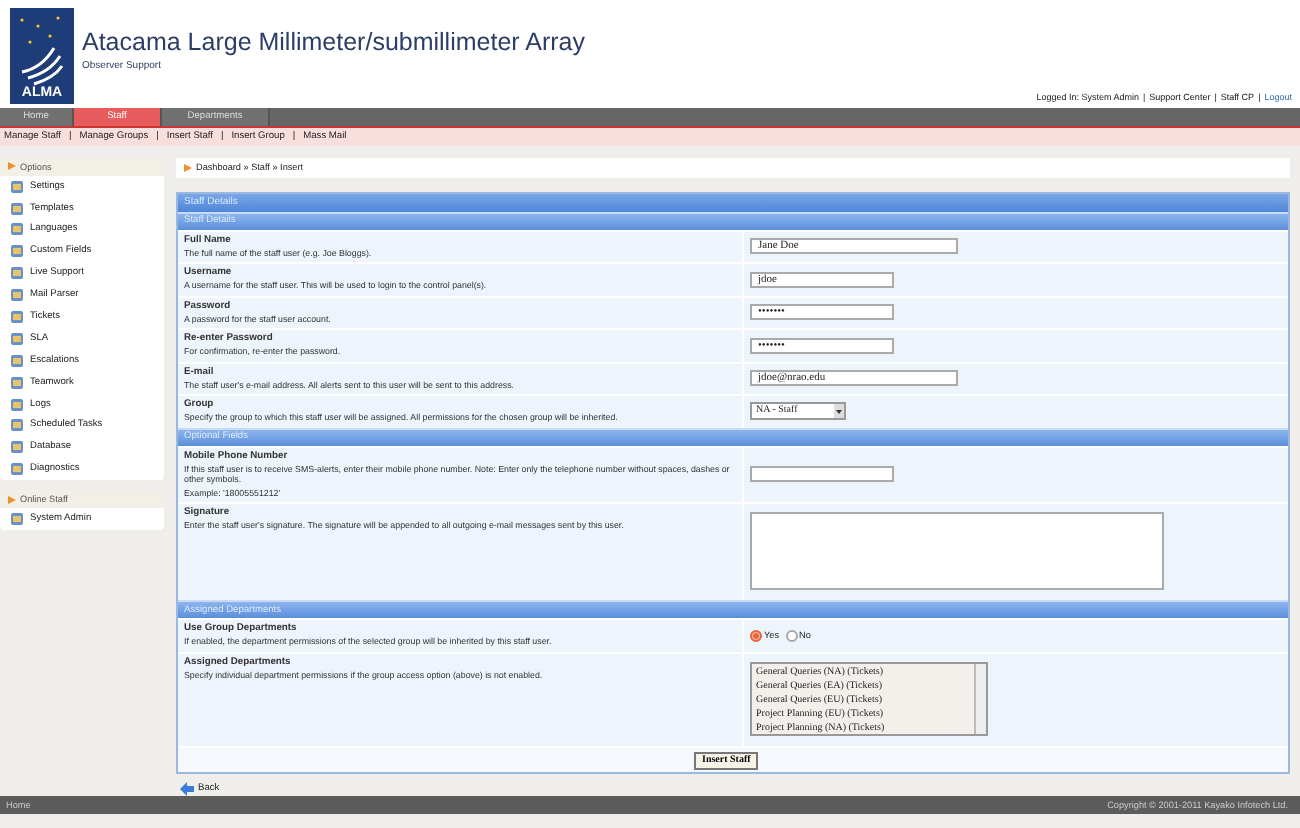  Describe the element at coordinates (17, 519) in the screenshot. I see `menu-item-icon` at that location.